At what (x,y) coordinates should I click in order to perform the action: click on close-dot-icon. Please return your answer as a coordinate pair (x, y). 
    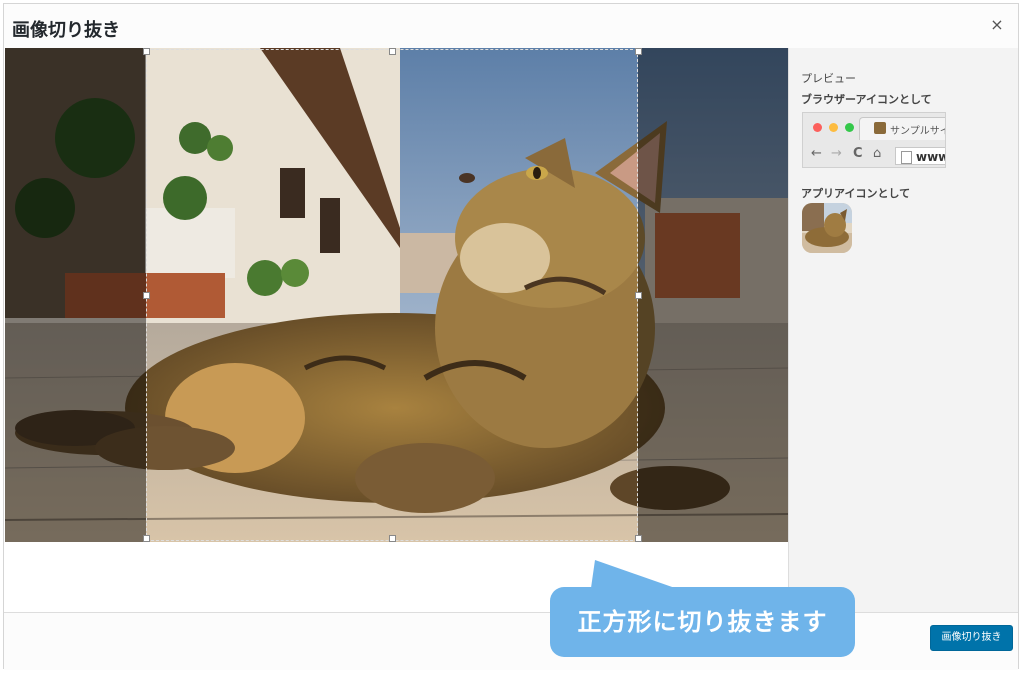
    Looking at the image, I should click on (817, 127).